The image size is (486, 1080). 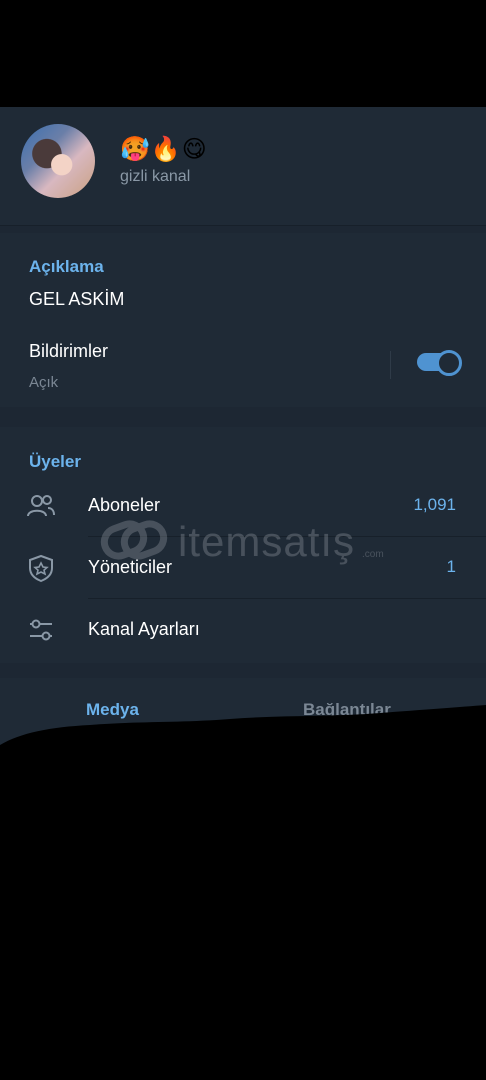 I want to click on channel-settings-row: Kanal Ayarları, so click(x=243, y=630).